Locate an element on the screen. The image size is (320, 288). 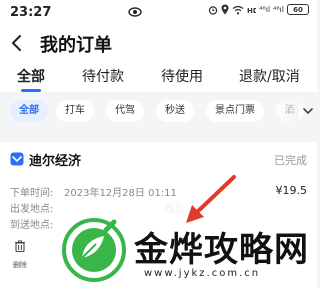
order-status-tabs: 全部 待付款 待使用 退款/取消 is located at coordinates (158, 77).